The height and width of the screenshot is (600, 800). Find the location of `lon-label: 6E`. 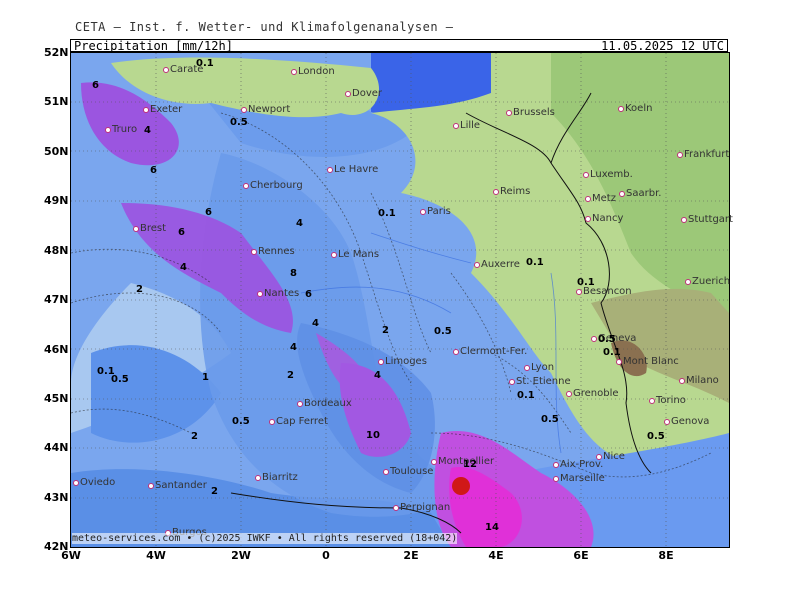

lon-label: 6E is located at coordinates (581, 555).